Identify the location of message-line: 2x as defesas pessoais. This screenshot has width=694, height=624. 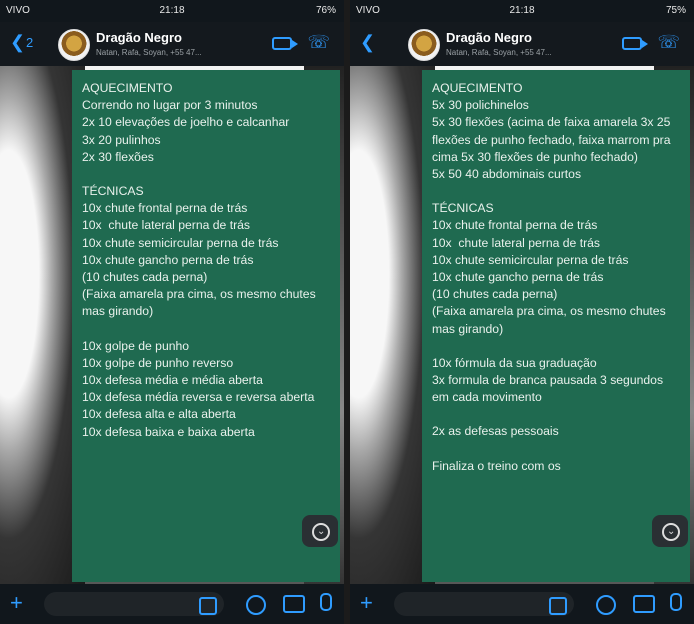
(495, 431).